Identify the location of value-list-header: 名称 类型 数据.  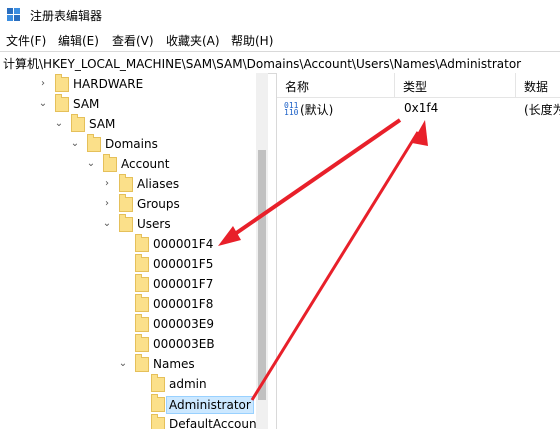
(418, 85).